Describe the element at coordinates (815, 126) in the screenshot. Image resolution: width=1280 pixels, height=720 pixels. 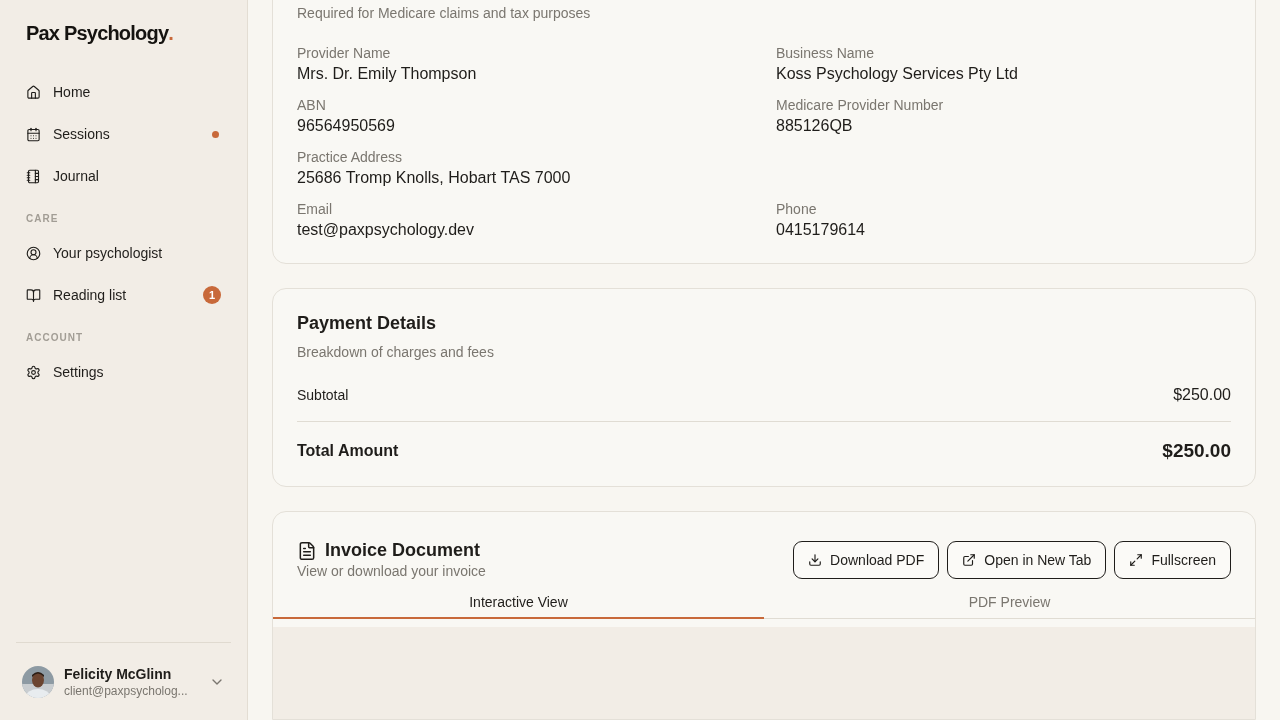
I see `field-value: 885126QB` at that location.